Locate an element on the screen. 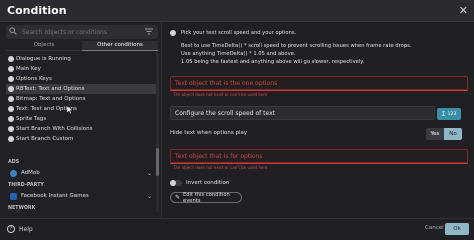 This screenshot has width=474, height=240. object-field-placeholder: Text object that is the one options is located at coordinates (226, 83).